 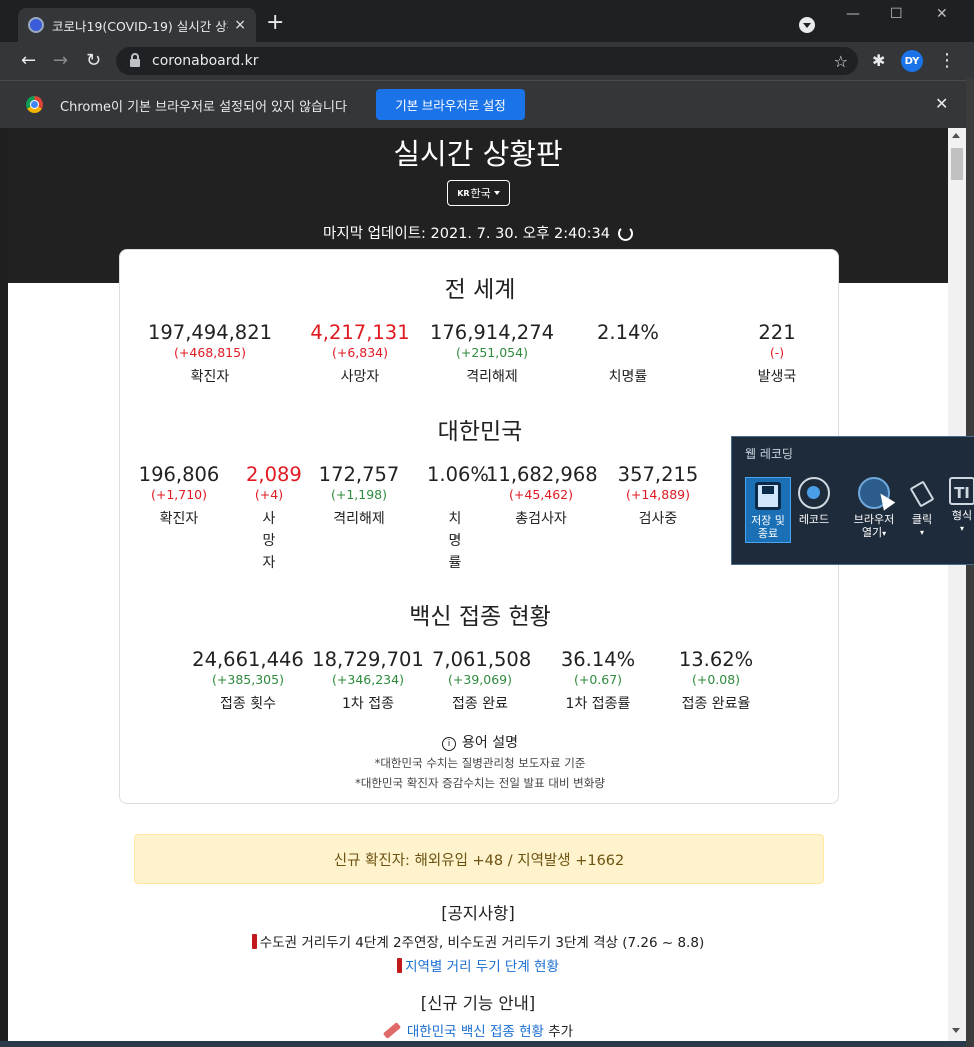 I want to click on korea-deaths: 2,089 (+4) 사망자, so click(x=274, y=518).